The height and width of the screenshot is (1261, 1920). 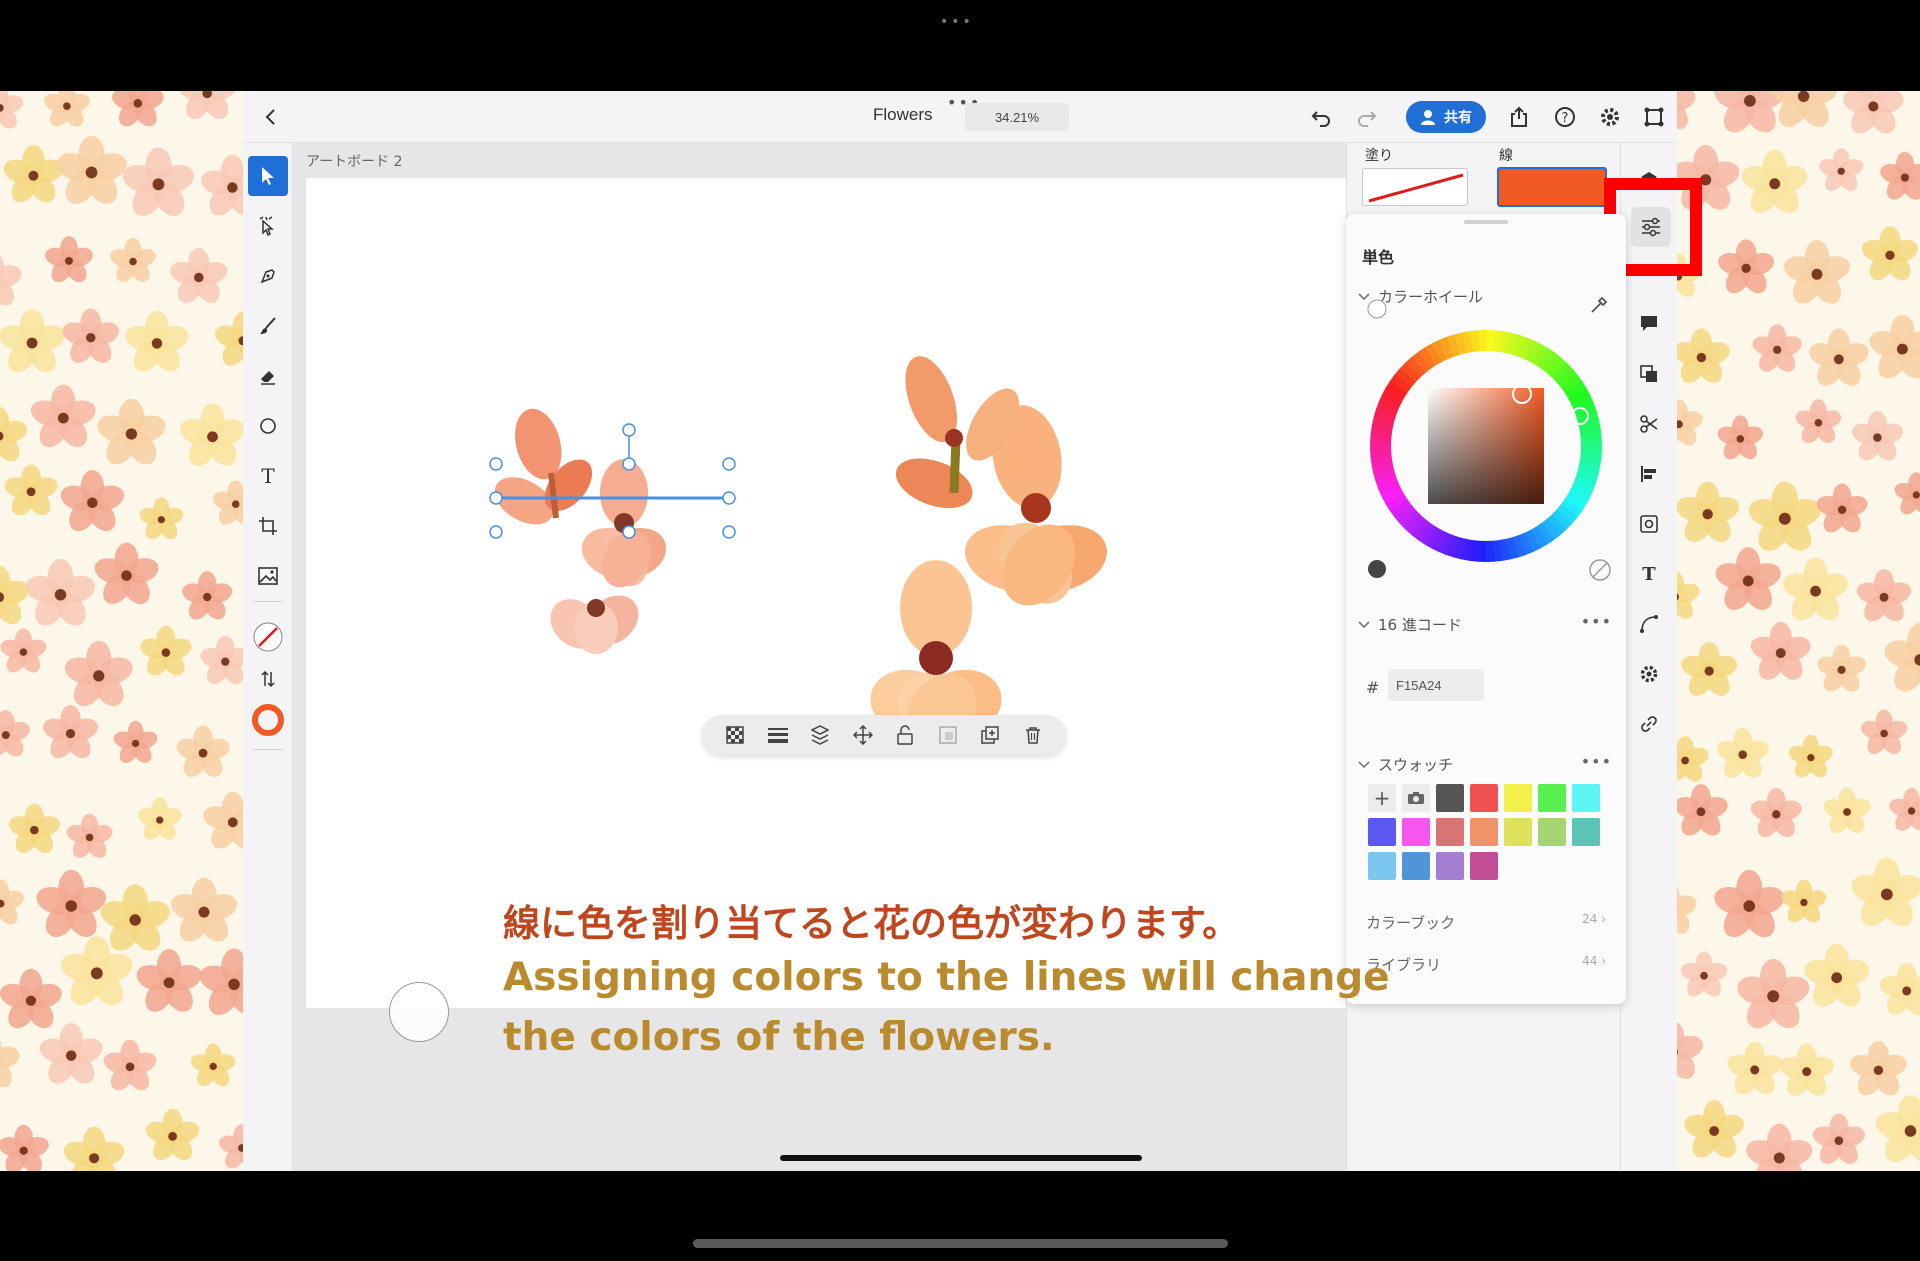 I want to click on artboard-label: アートボード 2, so click(x=354, y=161).